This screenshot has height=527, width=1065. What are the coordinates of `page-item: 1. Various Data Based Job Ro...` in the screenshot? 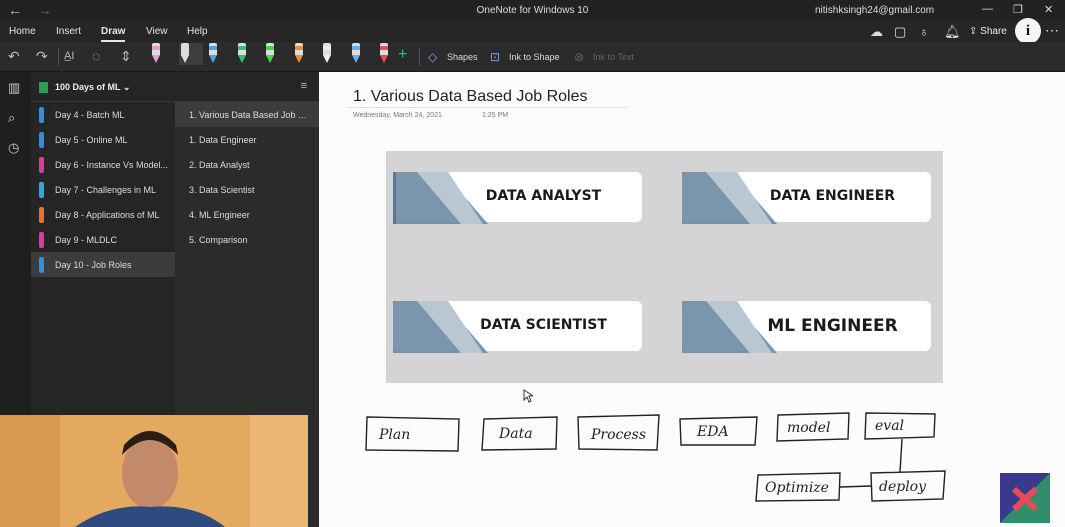 It's located at (247, 114).